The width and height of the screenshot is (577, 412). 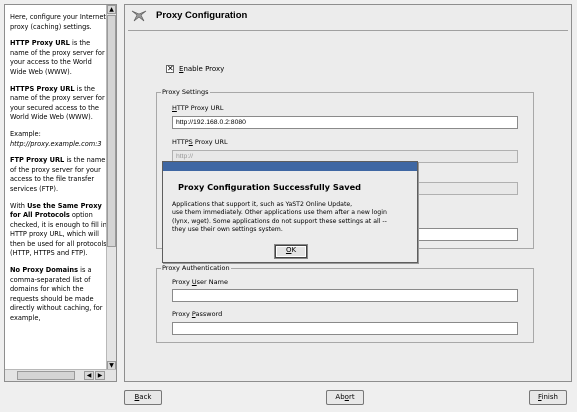 I want to click on scroll-right-arrow-icon: ▶, so click(x=100, y=375).